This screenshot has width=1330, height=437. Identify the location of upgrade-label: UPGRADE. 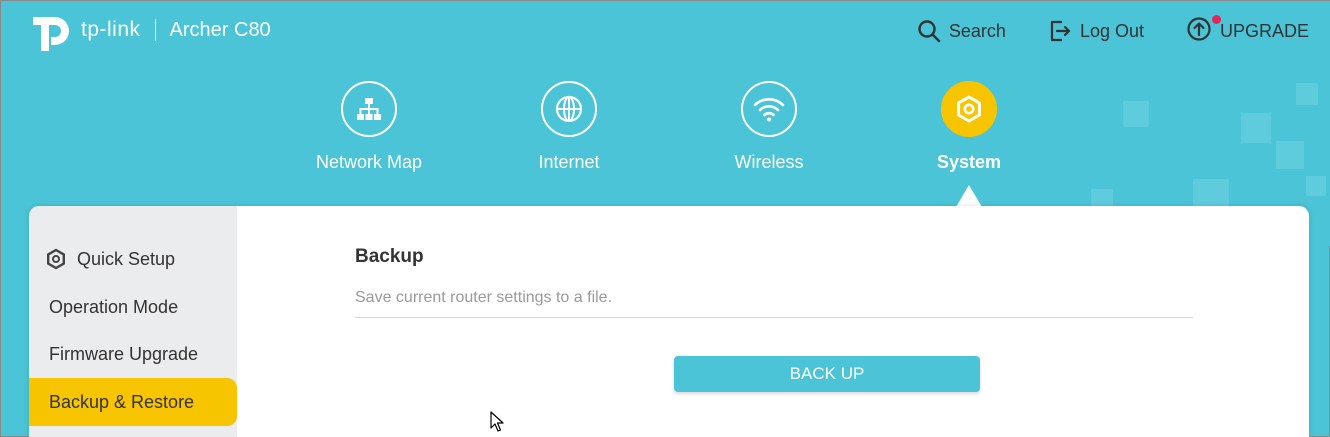
(1264, 30).